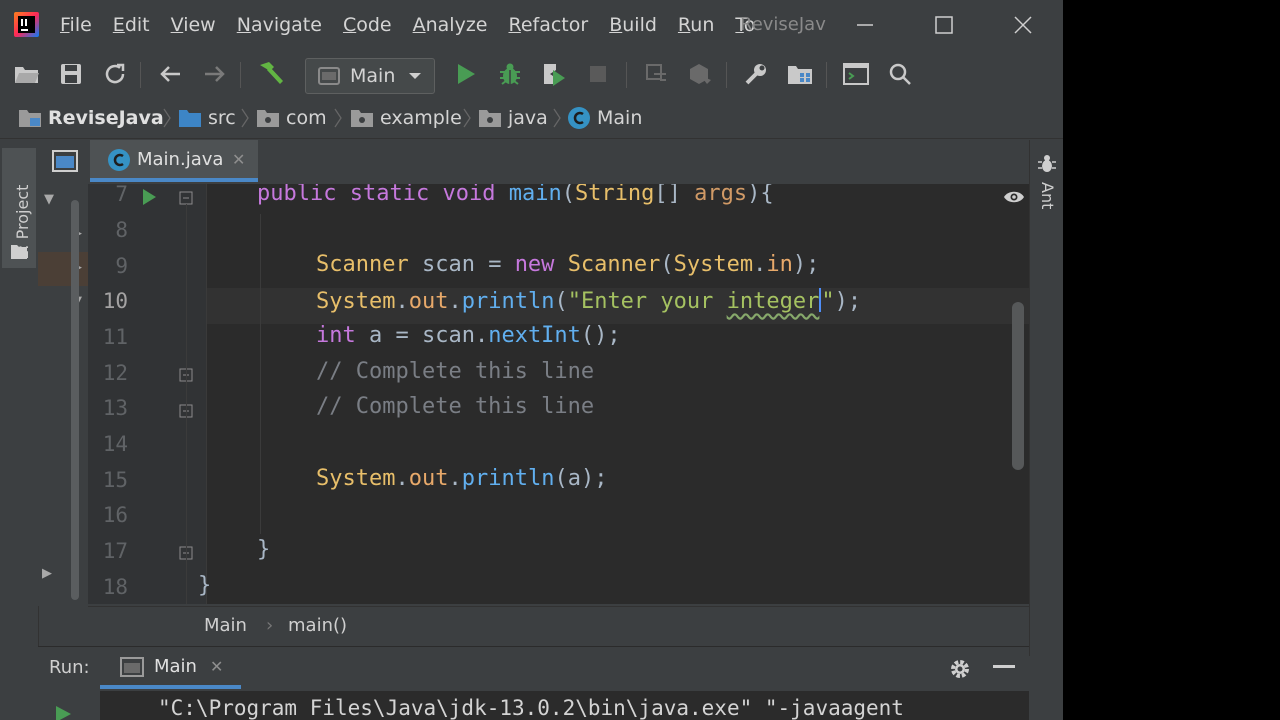 The image size is (1280, 720). What do you see at coordinates (510, 74) in the screenshot?
I see `debug-bug-icon` at bounding box center [510, 74].